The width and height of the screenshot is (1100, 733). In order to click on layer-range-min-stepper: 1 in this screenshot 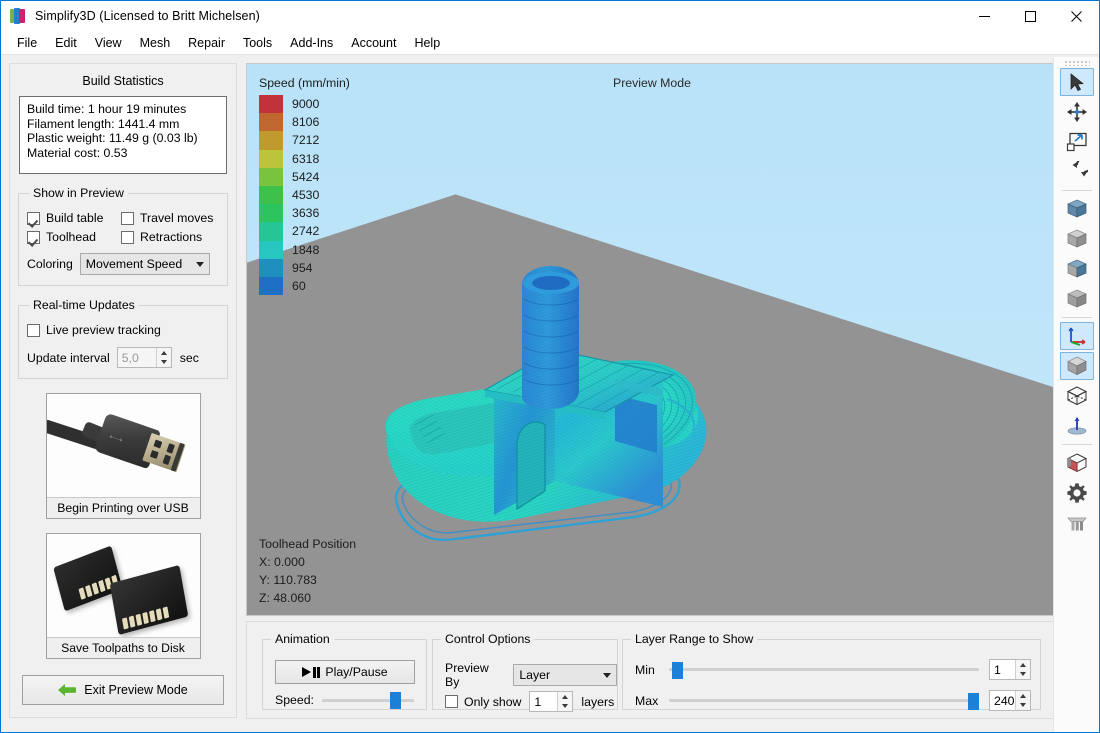, I will do `click(1010, 669)`.